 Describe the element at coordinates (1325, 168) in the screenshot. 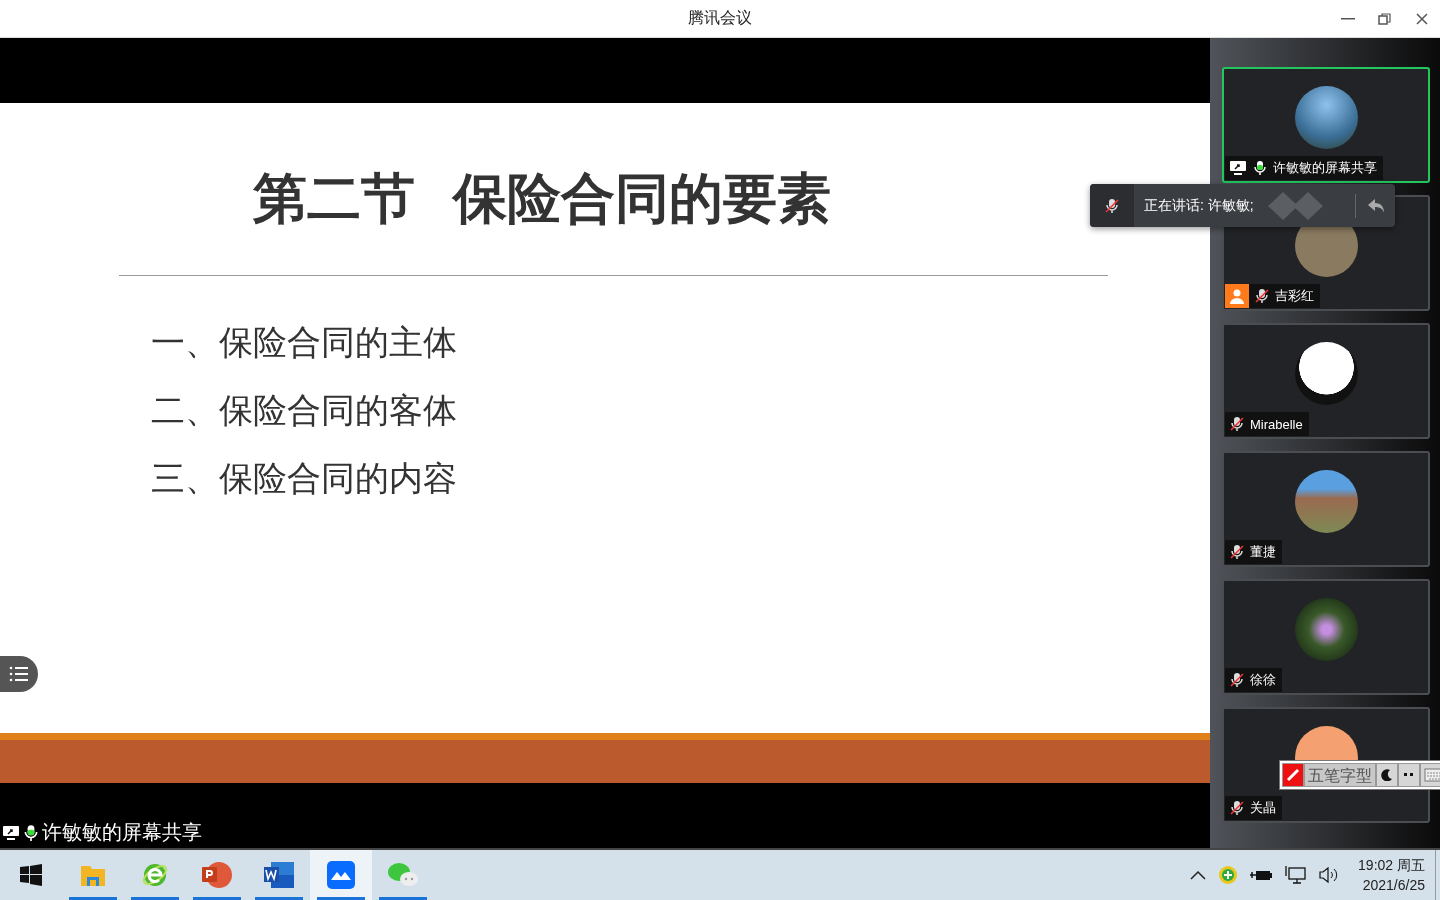

I see `participant-name: 许敏敏的屏幕共享` at that location.